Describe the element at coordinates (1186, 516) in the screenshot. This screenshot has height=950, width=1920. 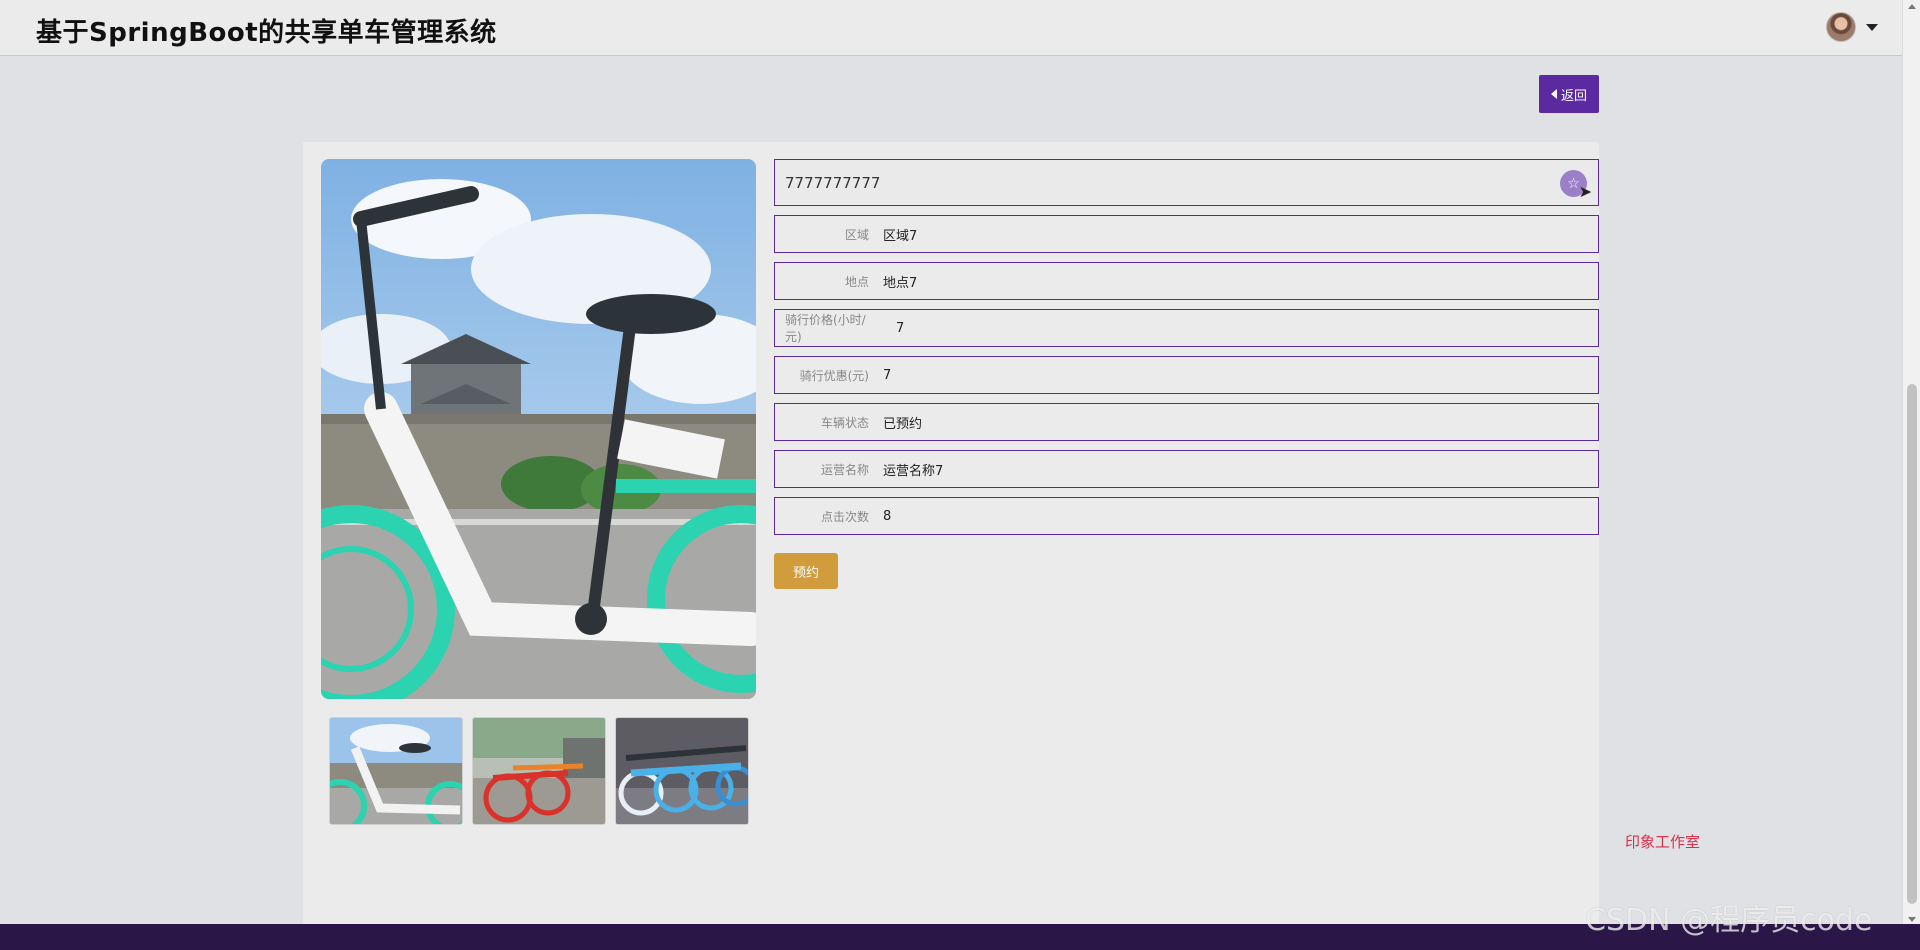
I see `field-row-clicks: 点击次数 8` at that location.